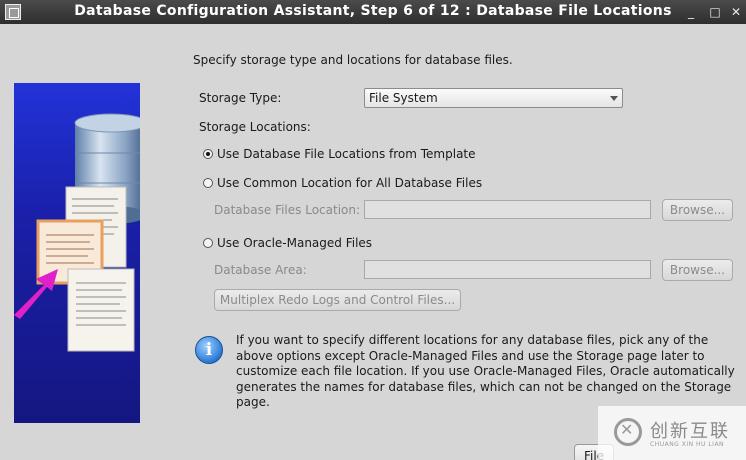 This screenshot has width=746, height=460. I want to click on watermark-text-en: CHUANG XIN HU LIAN, so click(687, 444).